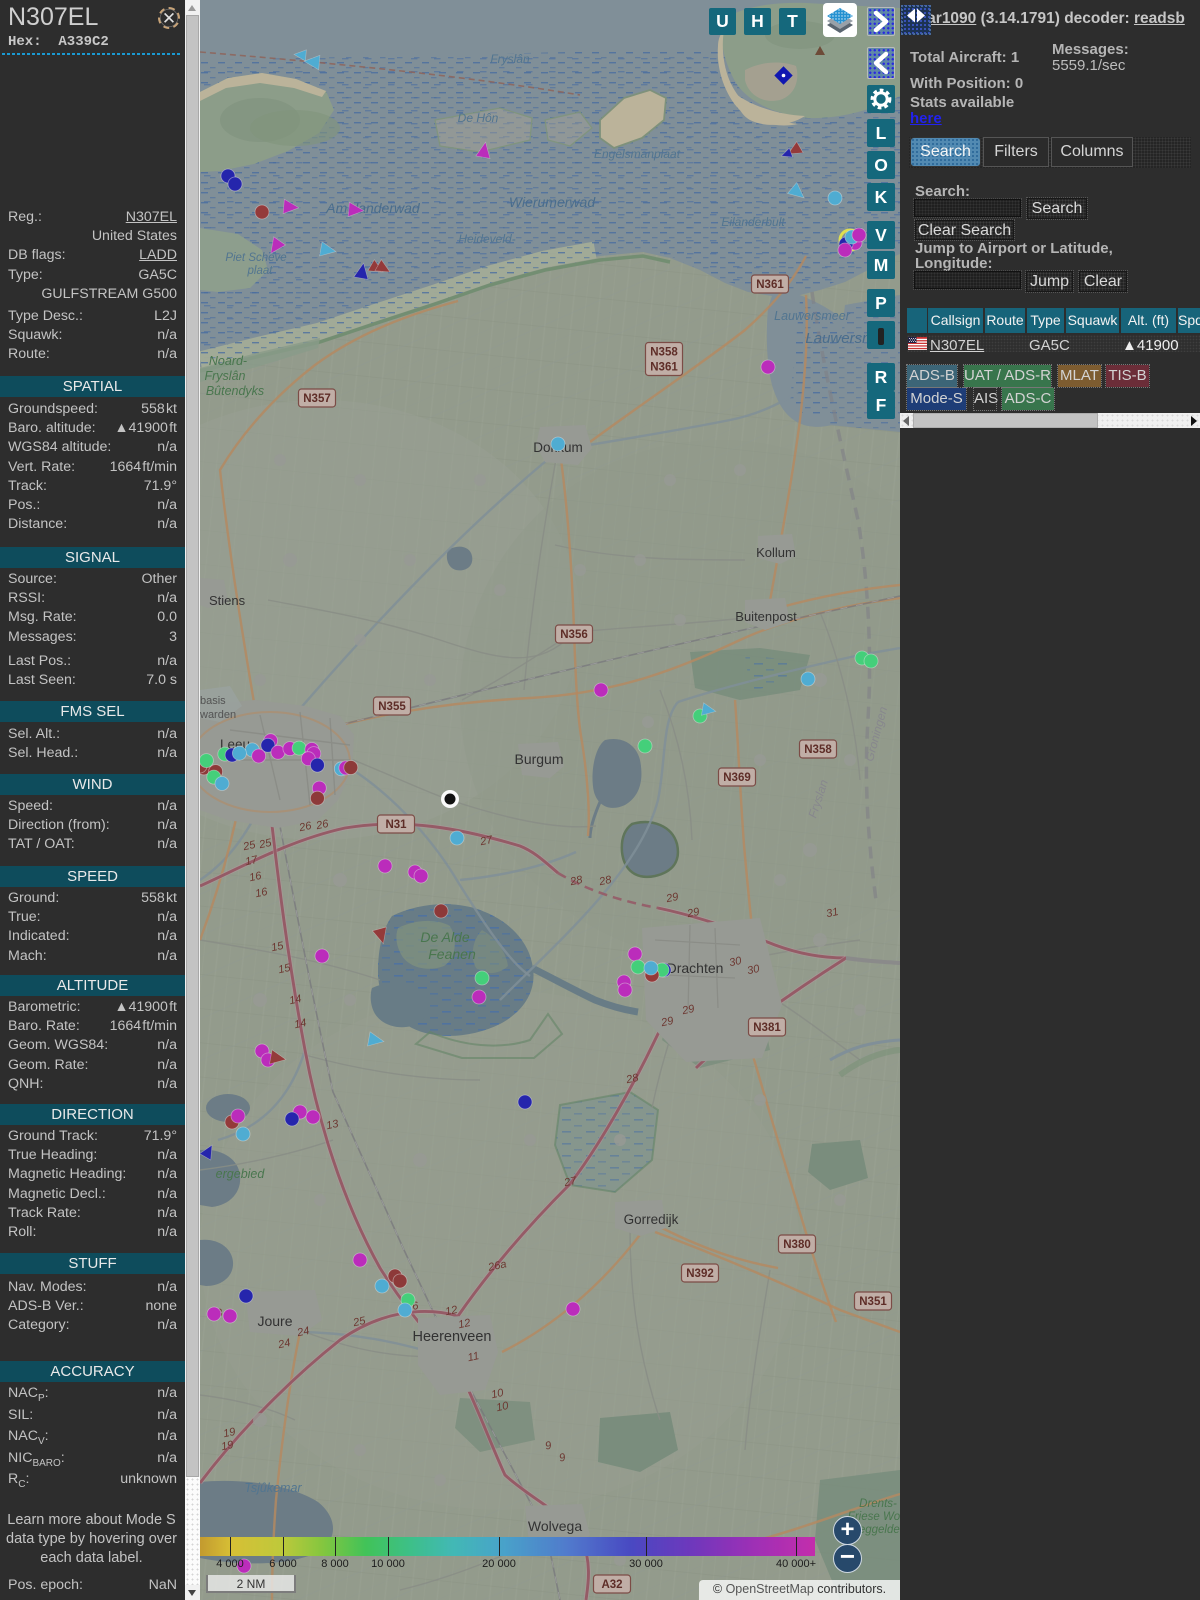  What do you see at coordinates (241, 1174) in the screenshot?
I see `svg-text: ergebied` at bounding box center [241, 1174].